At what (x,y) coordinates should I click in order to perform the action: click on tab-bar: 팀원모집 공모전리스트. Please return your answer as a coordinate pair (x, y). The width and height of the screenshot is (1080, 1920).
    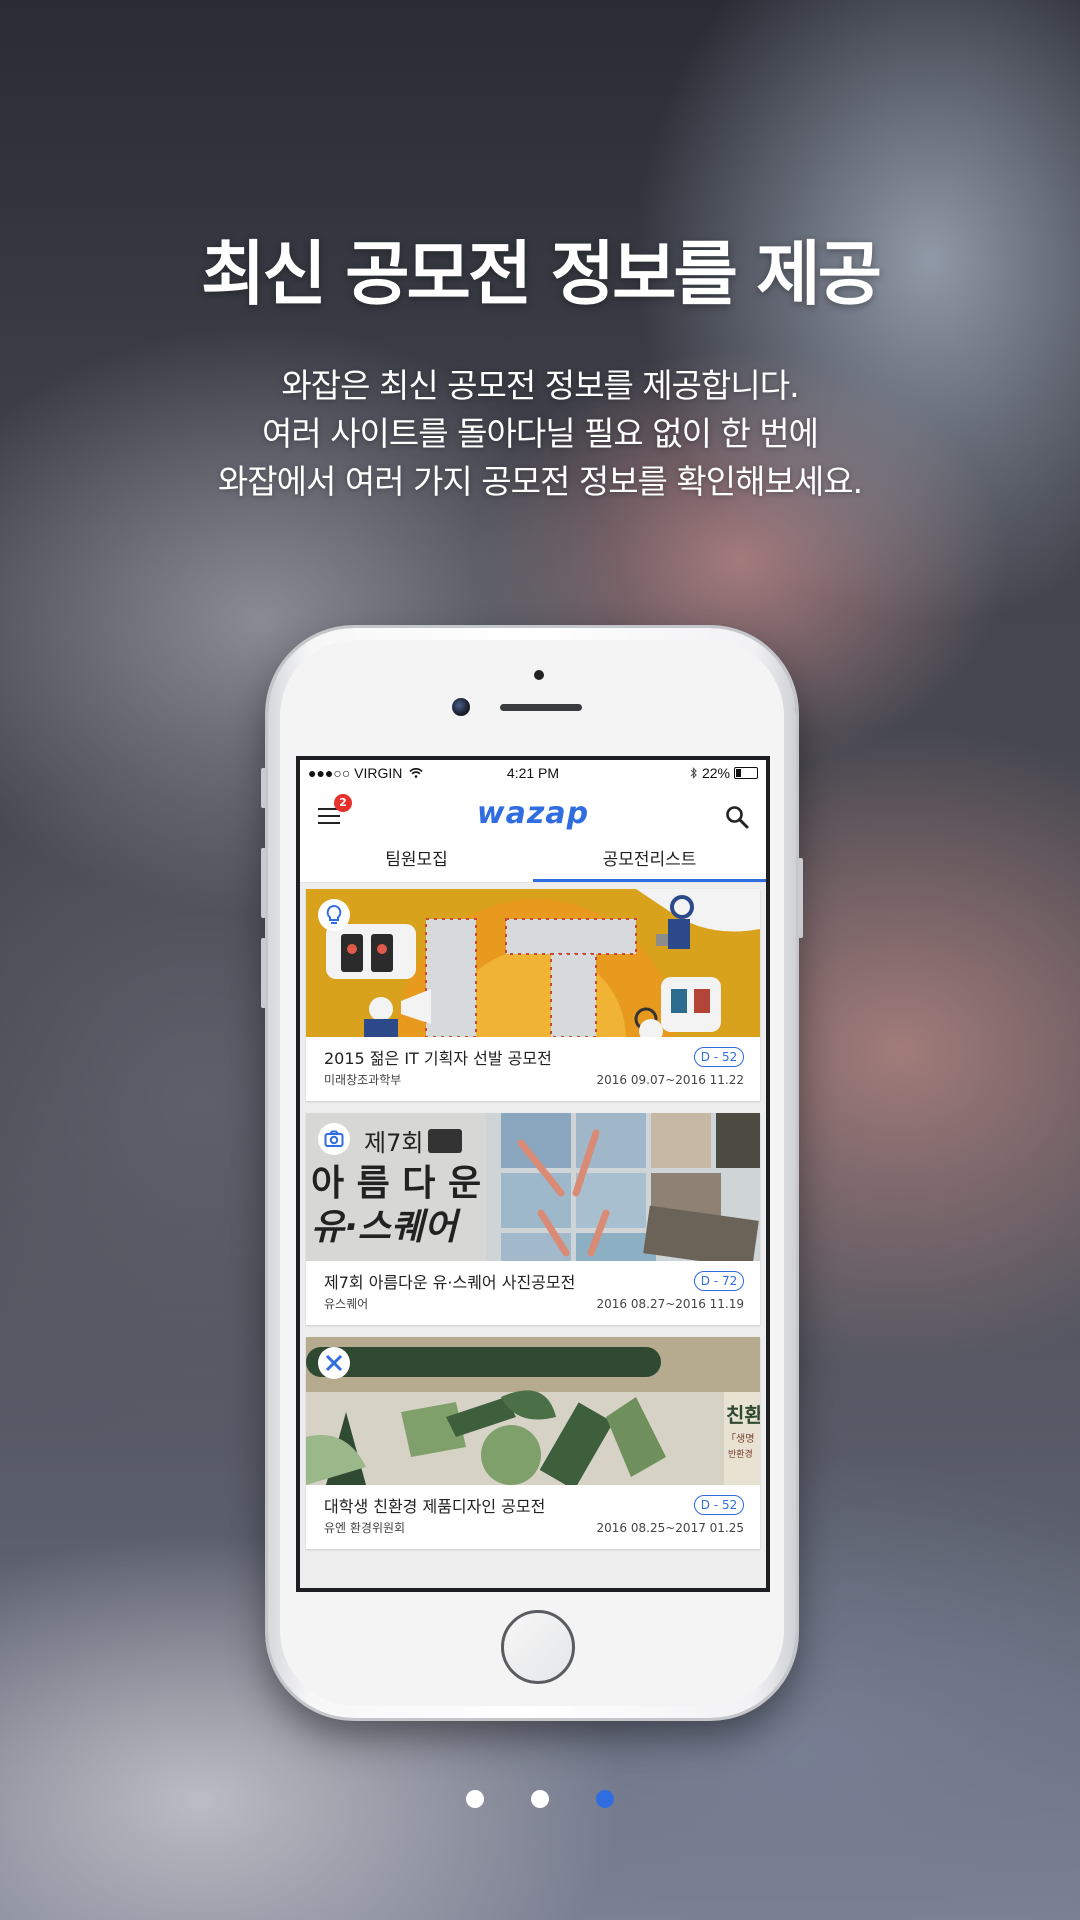
    Looking at the image, I should click on (533, 862).